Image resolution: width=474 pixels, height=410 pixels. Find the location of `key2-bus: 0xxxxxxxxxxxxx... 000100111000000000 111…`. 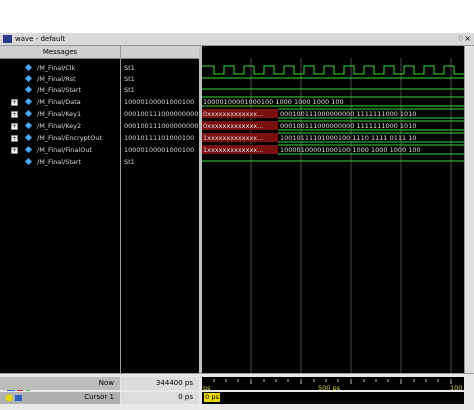

key2-bus: 0xxxxxxxxxxxxx... 000100111000000000 111… is located at coordinates (333, 125).